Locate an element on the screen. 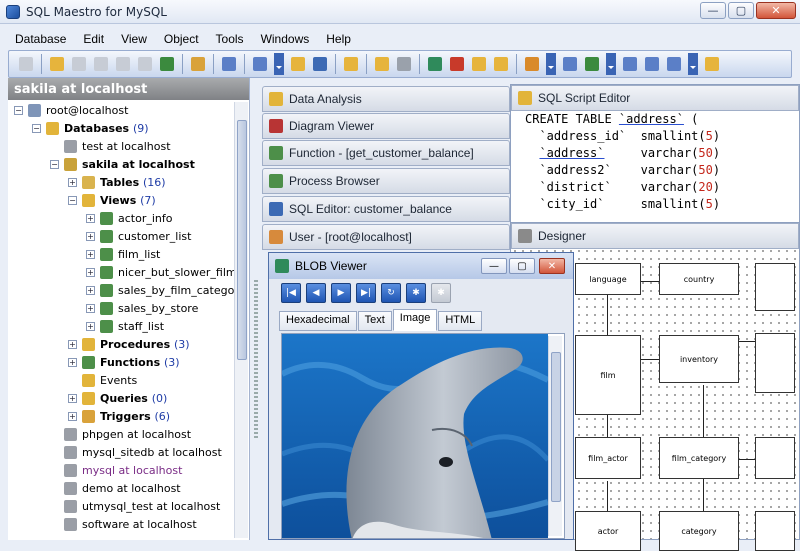 The width and height of the screenshot is (800, 551). tree-item: − Views (7) is located at coordinates (121, 201).